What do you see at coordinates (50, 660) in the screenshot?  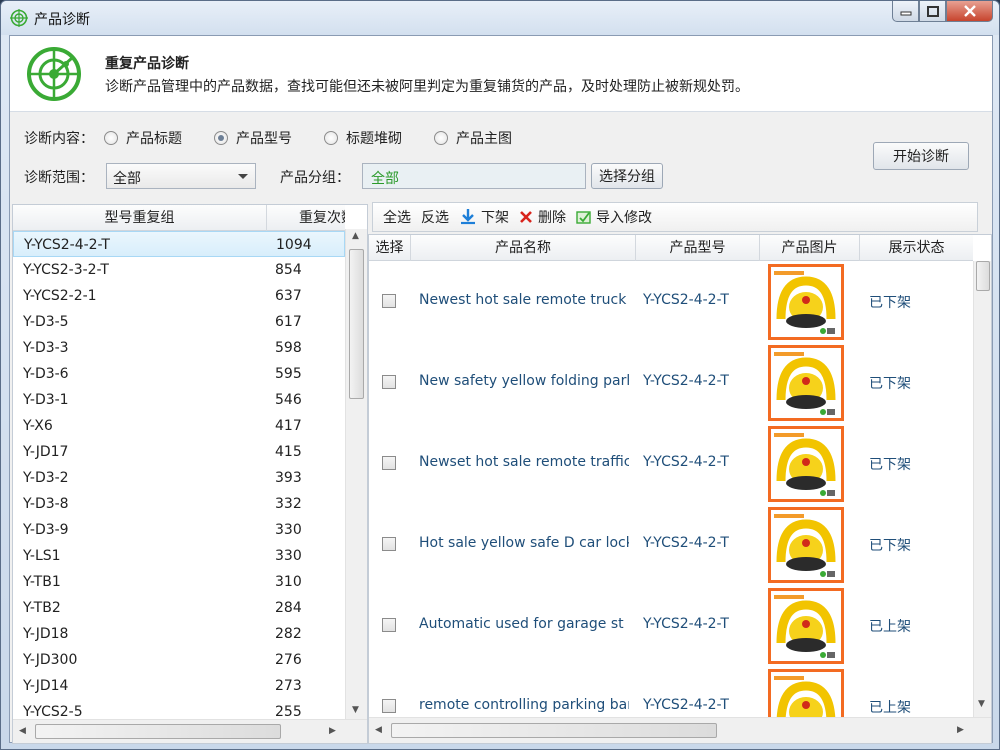 I see `model-group-name: Y-JD300` at bounding box center [50, 660].